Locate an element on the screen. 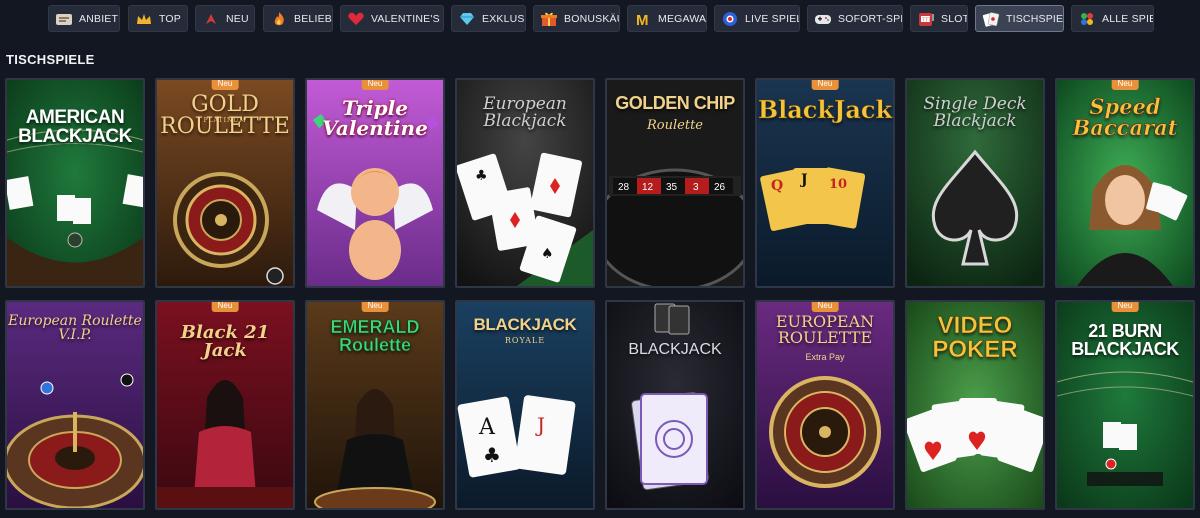 The width and height of the screenshot is (1200, 518). game-subtitle: ROYALE is located at coordinates (525, 340).